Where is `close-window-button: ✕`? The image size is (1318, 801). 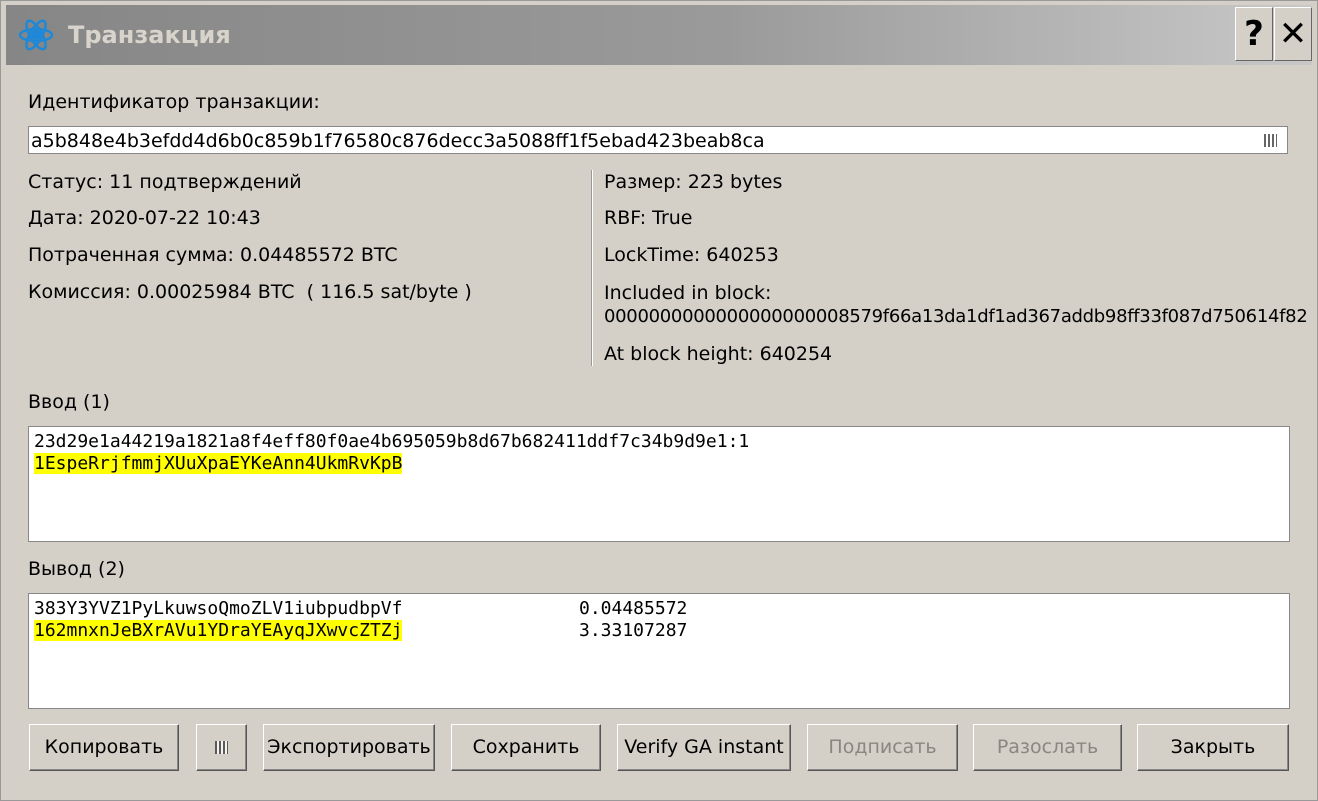
close-window-button: ✕ is located at coordinates (1293, 34).